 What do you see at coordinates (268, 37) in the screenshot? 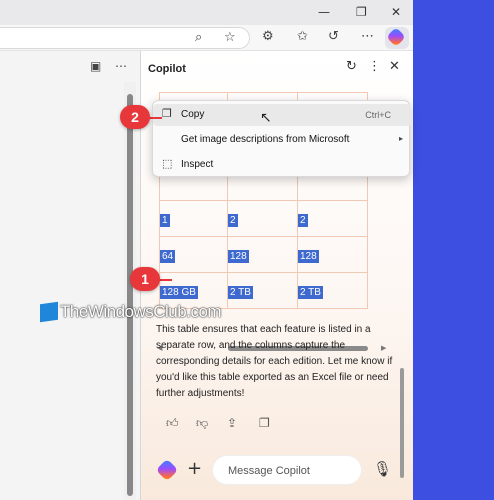
I see `extensions-icon: ⚙` at bounding box center [268, 37].